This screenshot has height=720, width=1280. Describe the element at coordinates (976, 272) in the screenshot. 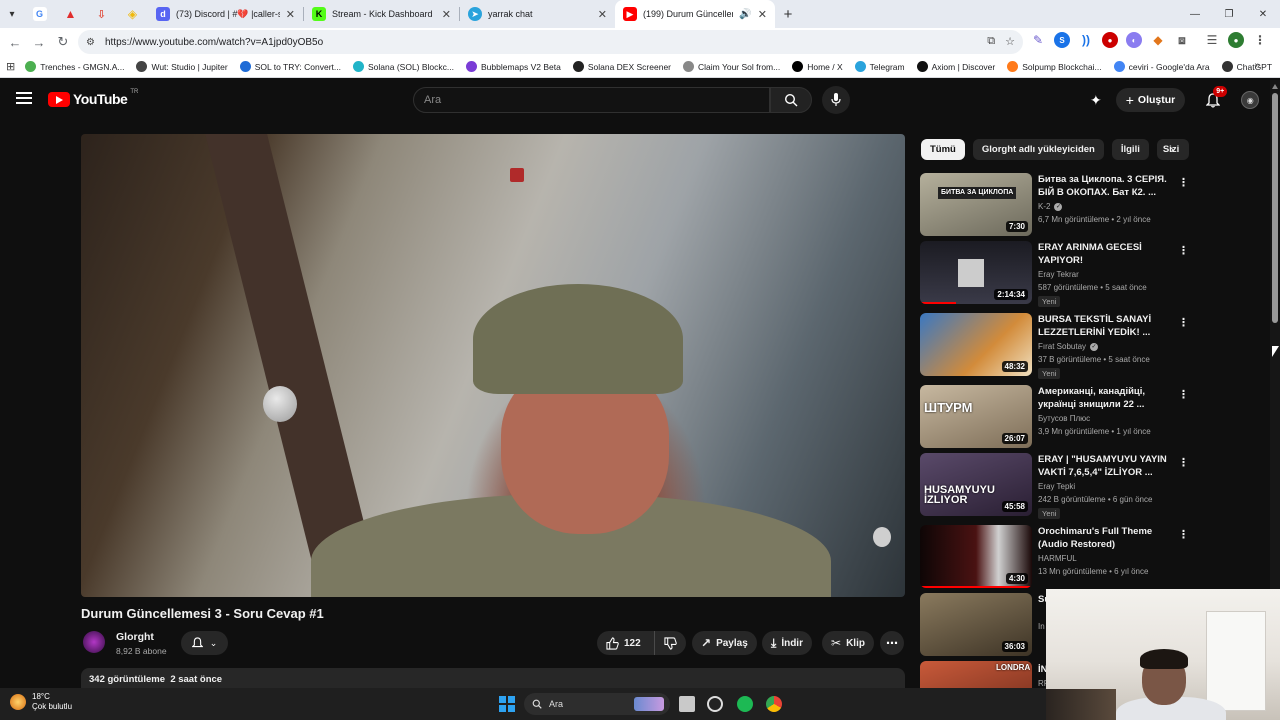

I see `video-thumbnail: 2:14:34` at that location.